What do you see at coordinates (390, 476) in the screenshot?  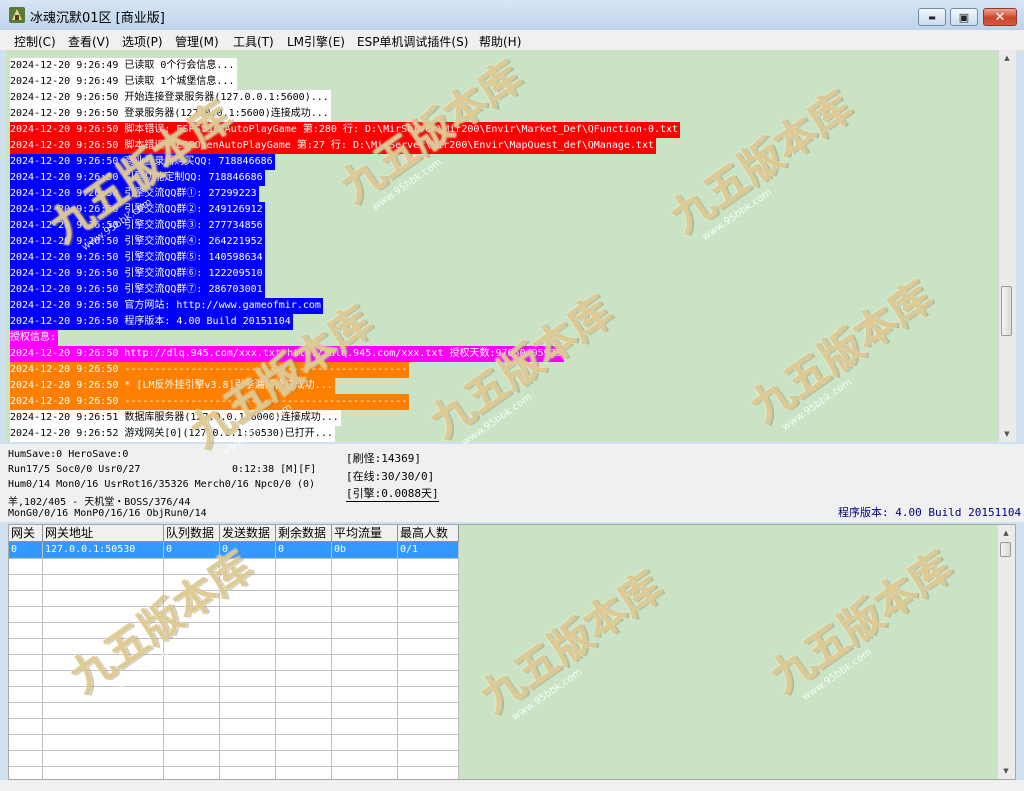 I see `online-count: [在线:30/30/0]` at bounding box center [390, 476].